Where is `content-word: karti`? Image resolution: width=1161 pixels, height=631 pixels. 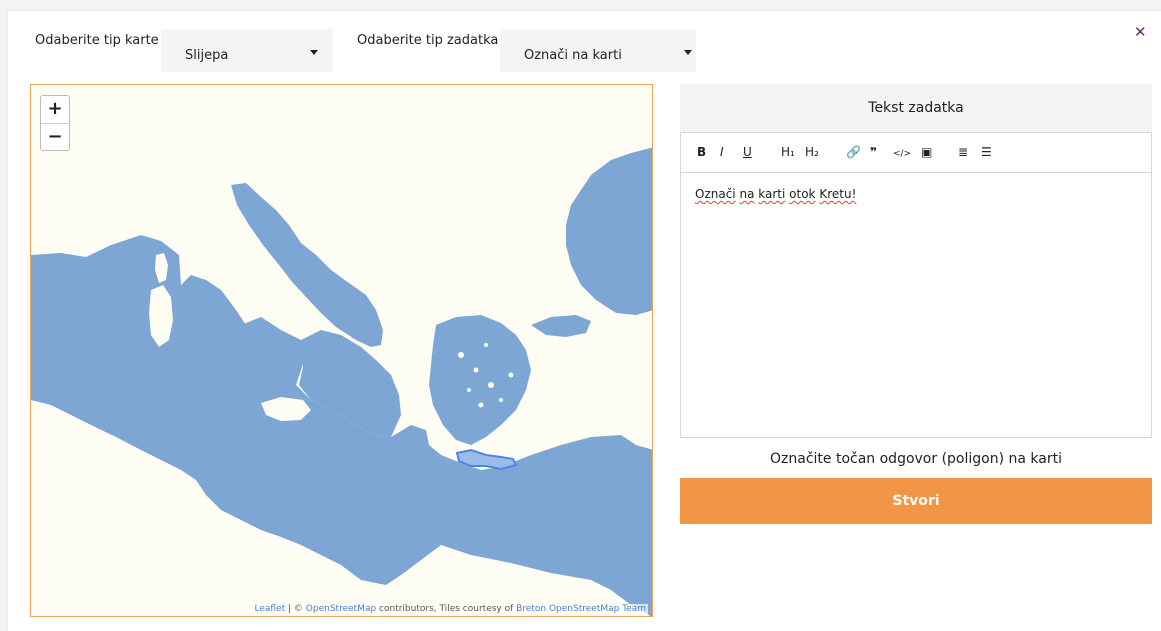
content-word: karti is located at coordinates (772, 194).